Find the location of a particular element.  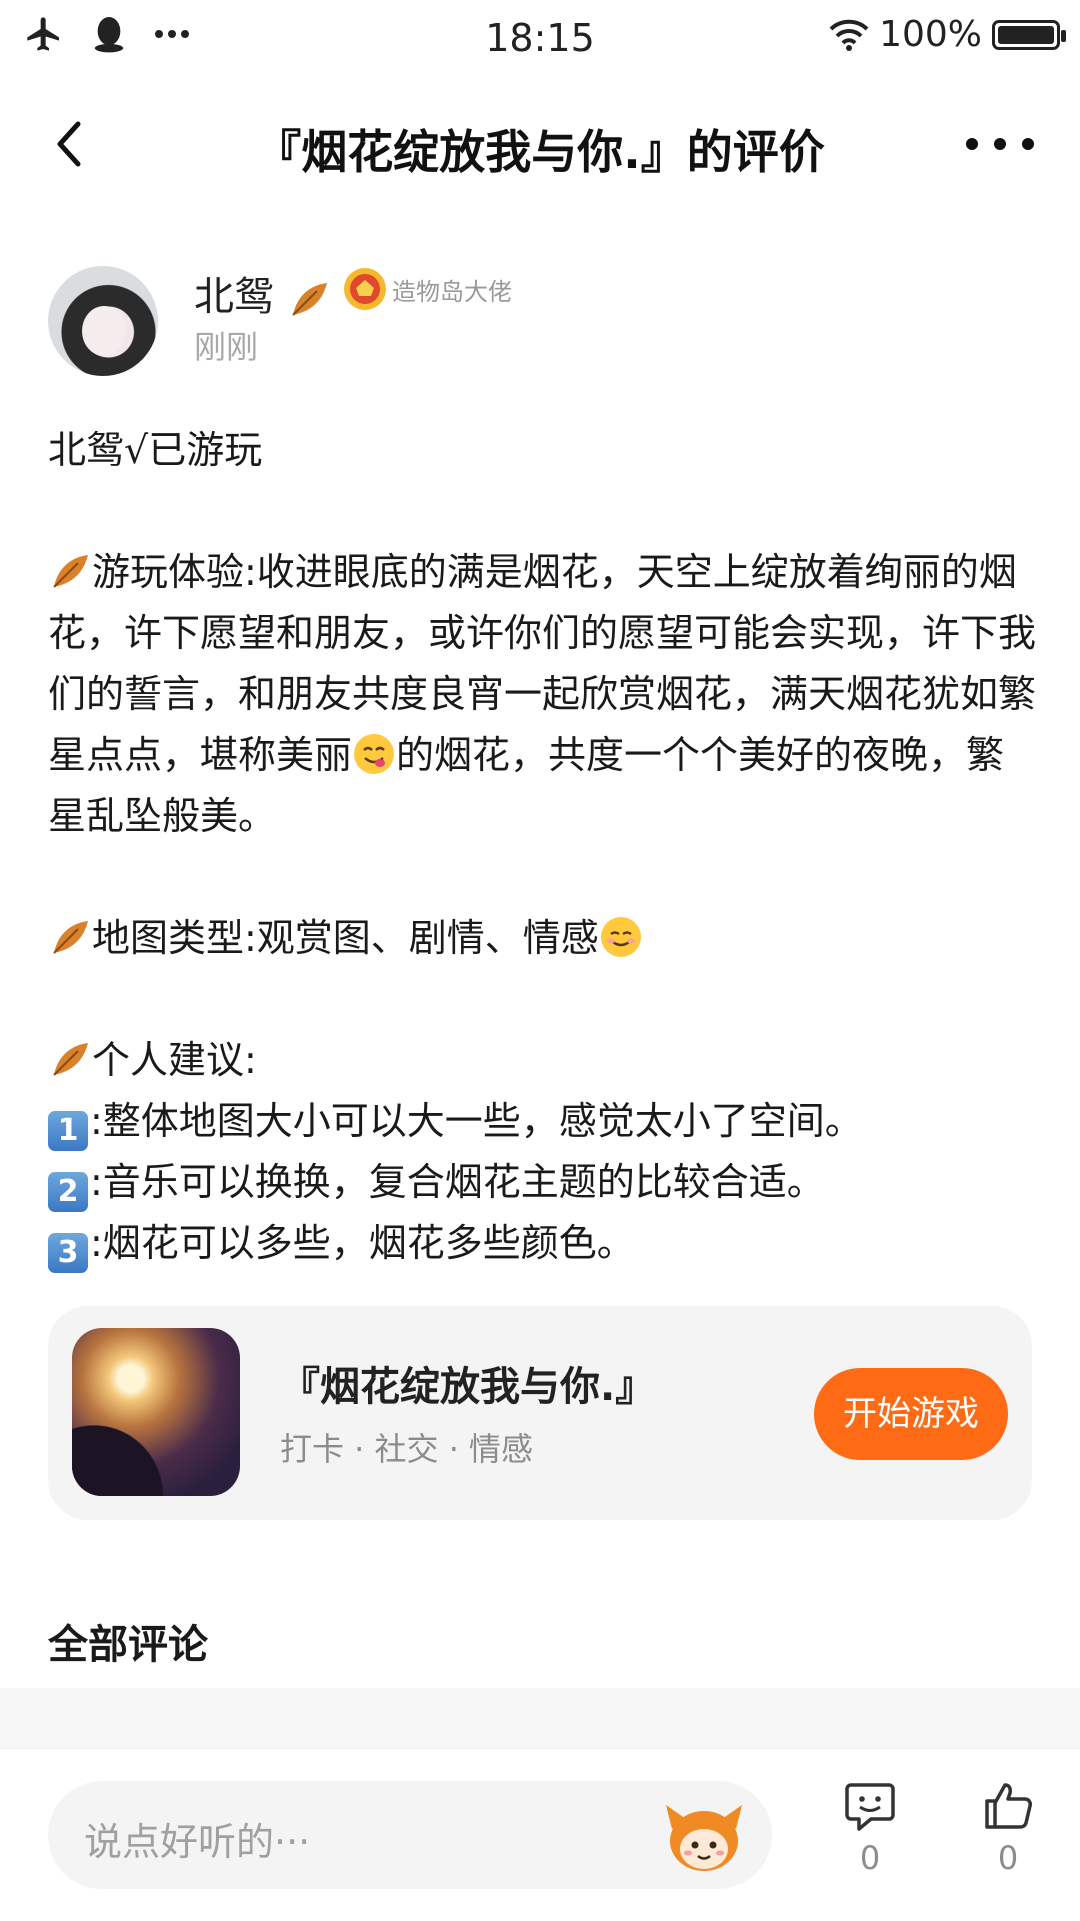

advice-item: 3:烟花可以多些，烟花多些颜色。 is located at coordinates (543, 1243).